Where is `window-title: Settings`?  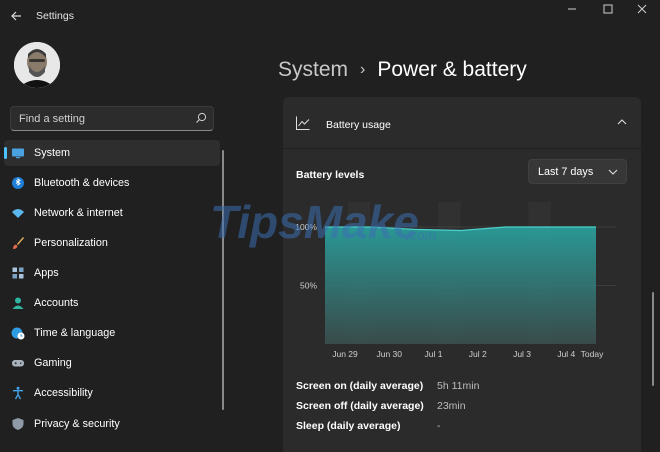 window-title: Settings is located at coordinates (55, 16).